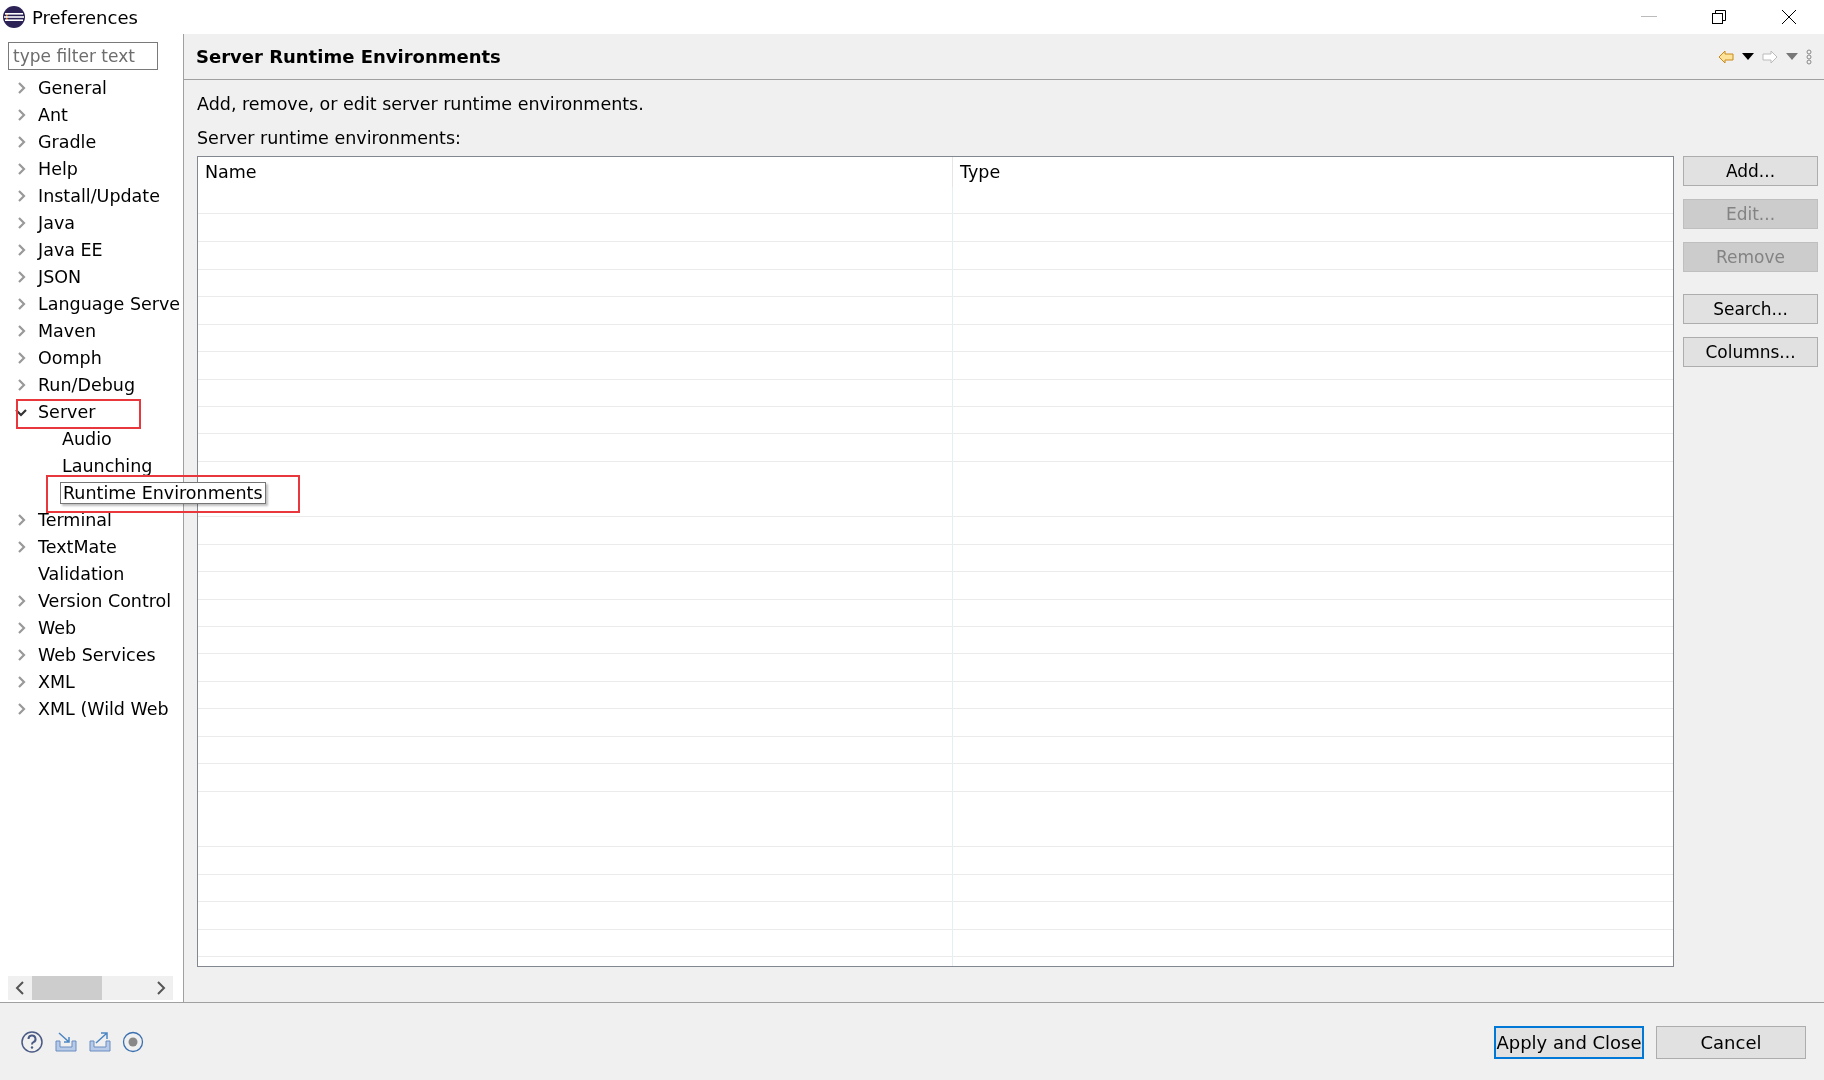 The width and height of the screenshot is (1824, 1080). Describe the element at coordinates (32, 1042) in the screenshot. I see `help-icon` at that location.